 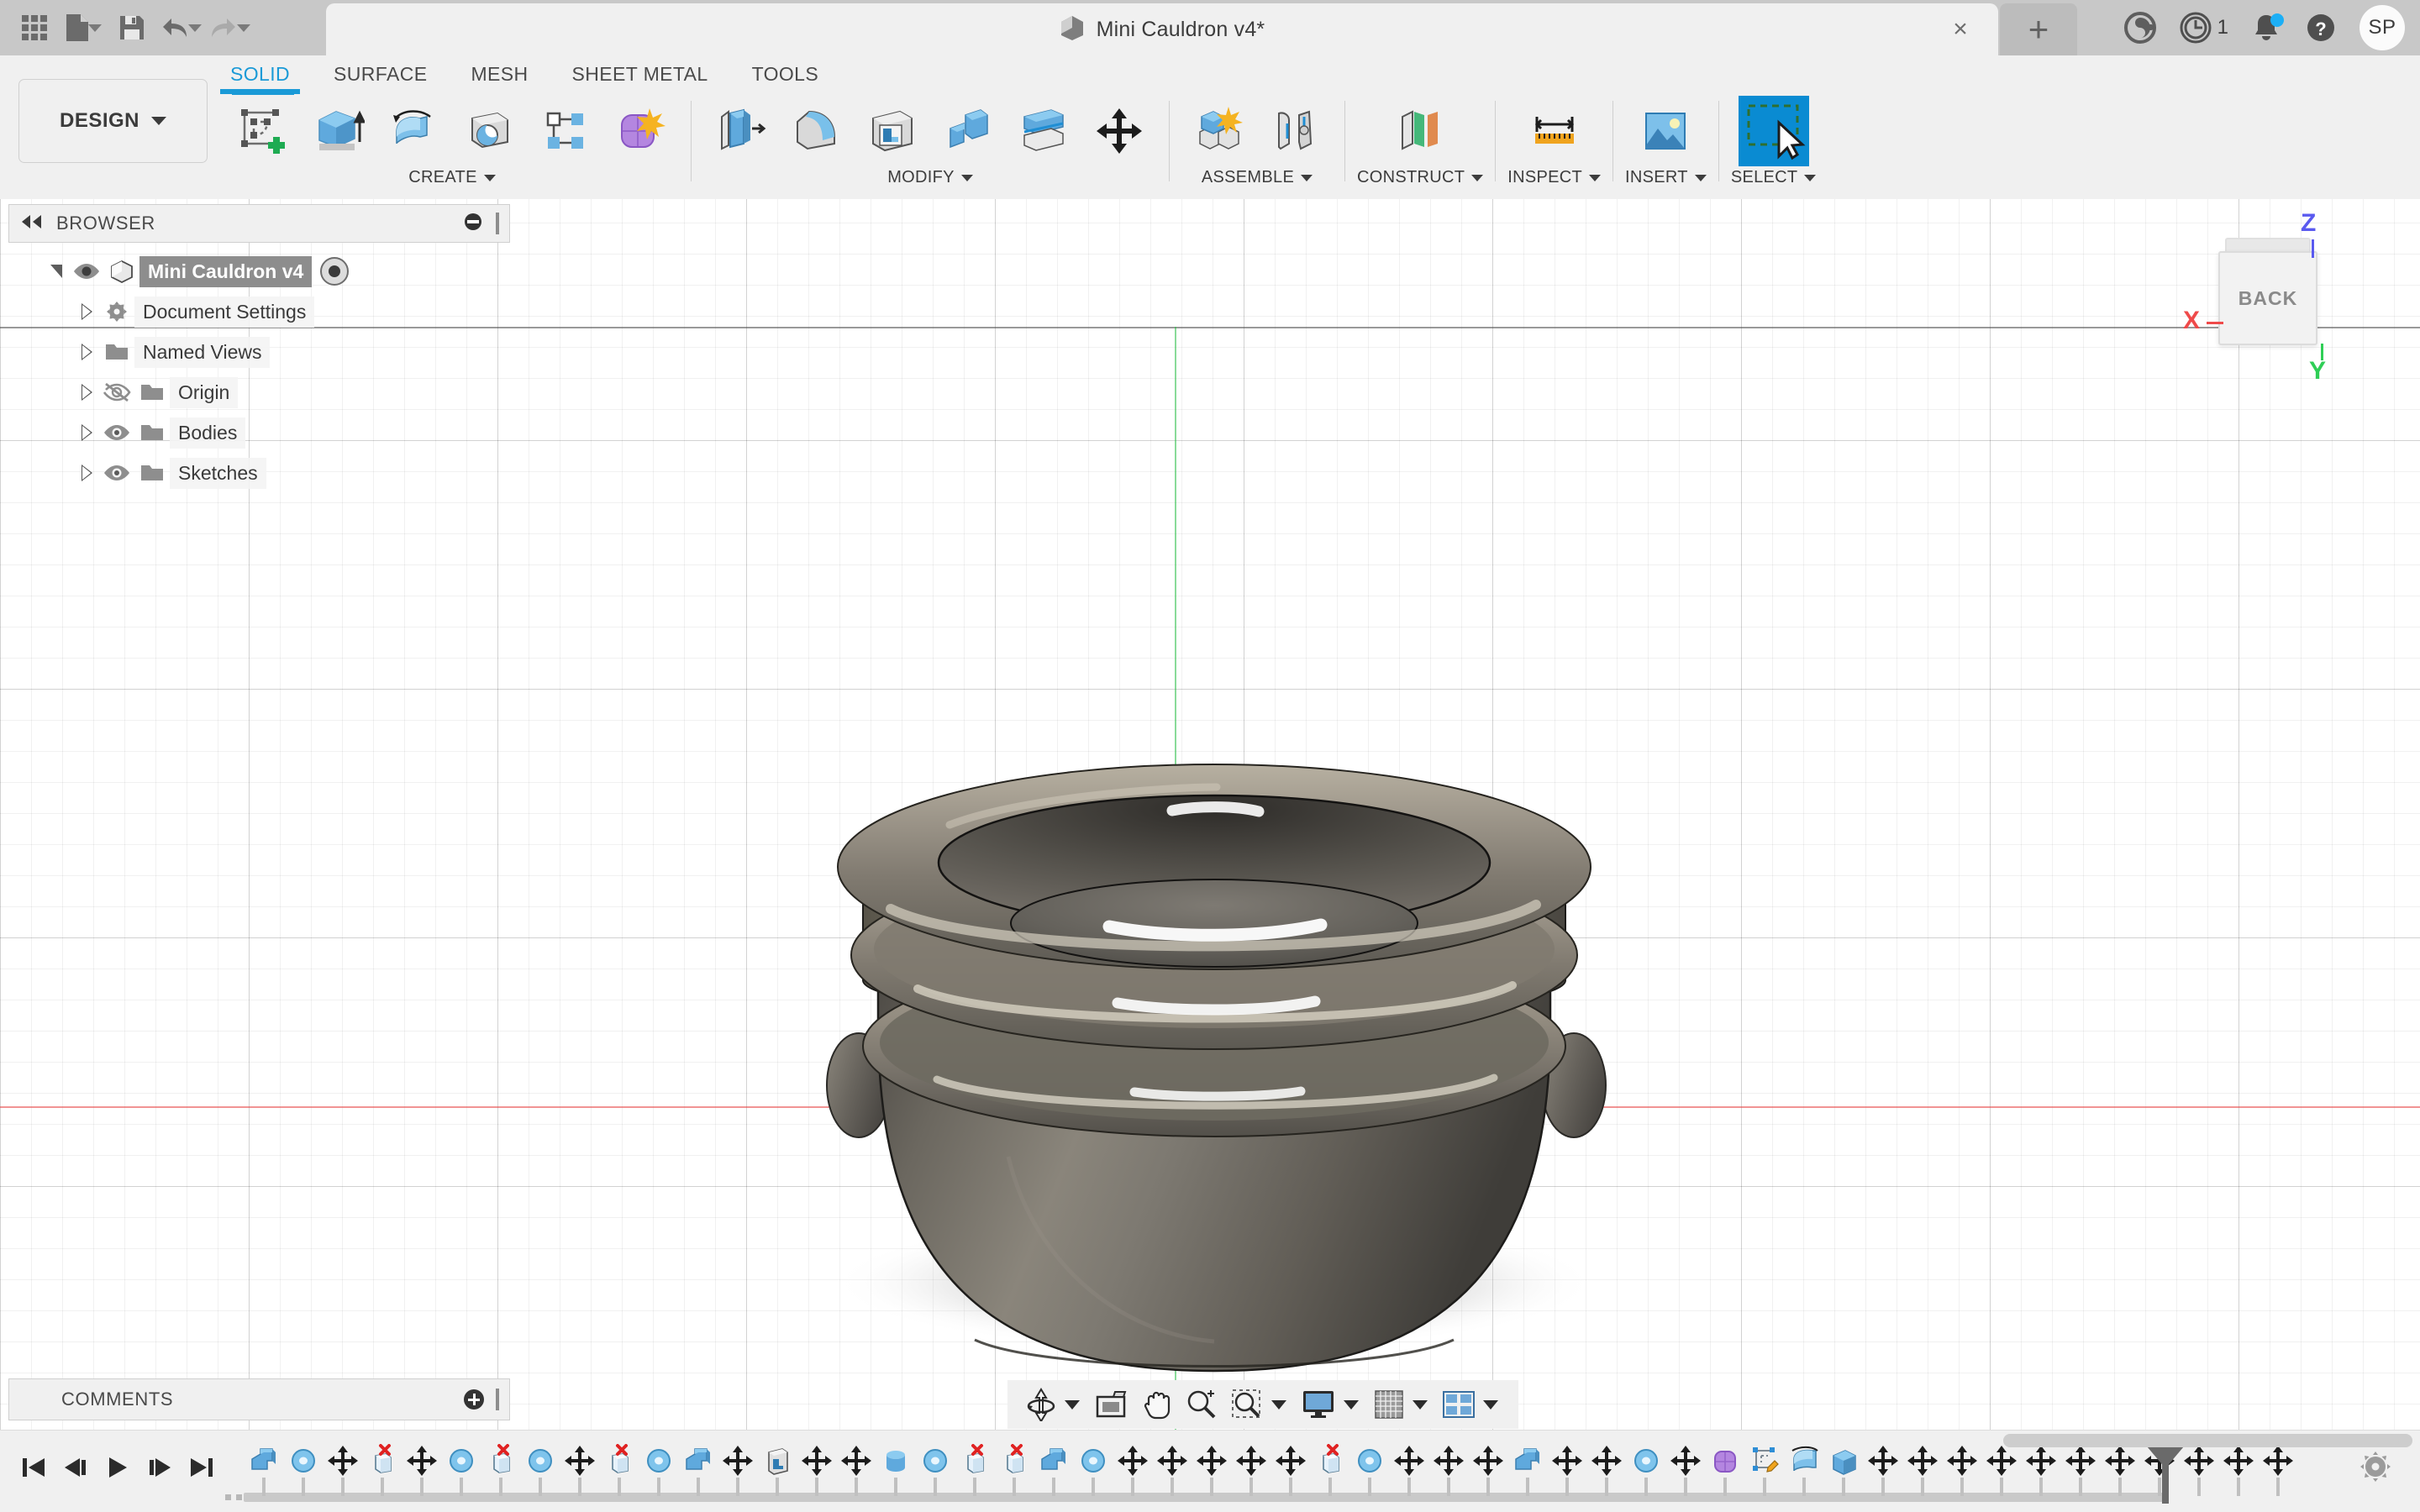 I want to click on tab-solid: SOLID, so click(x=260, y=74).